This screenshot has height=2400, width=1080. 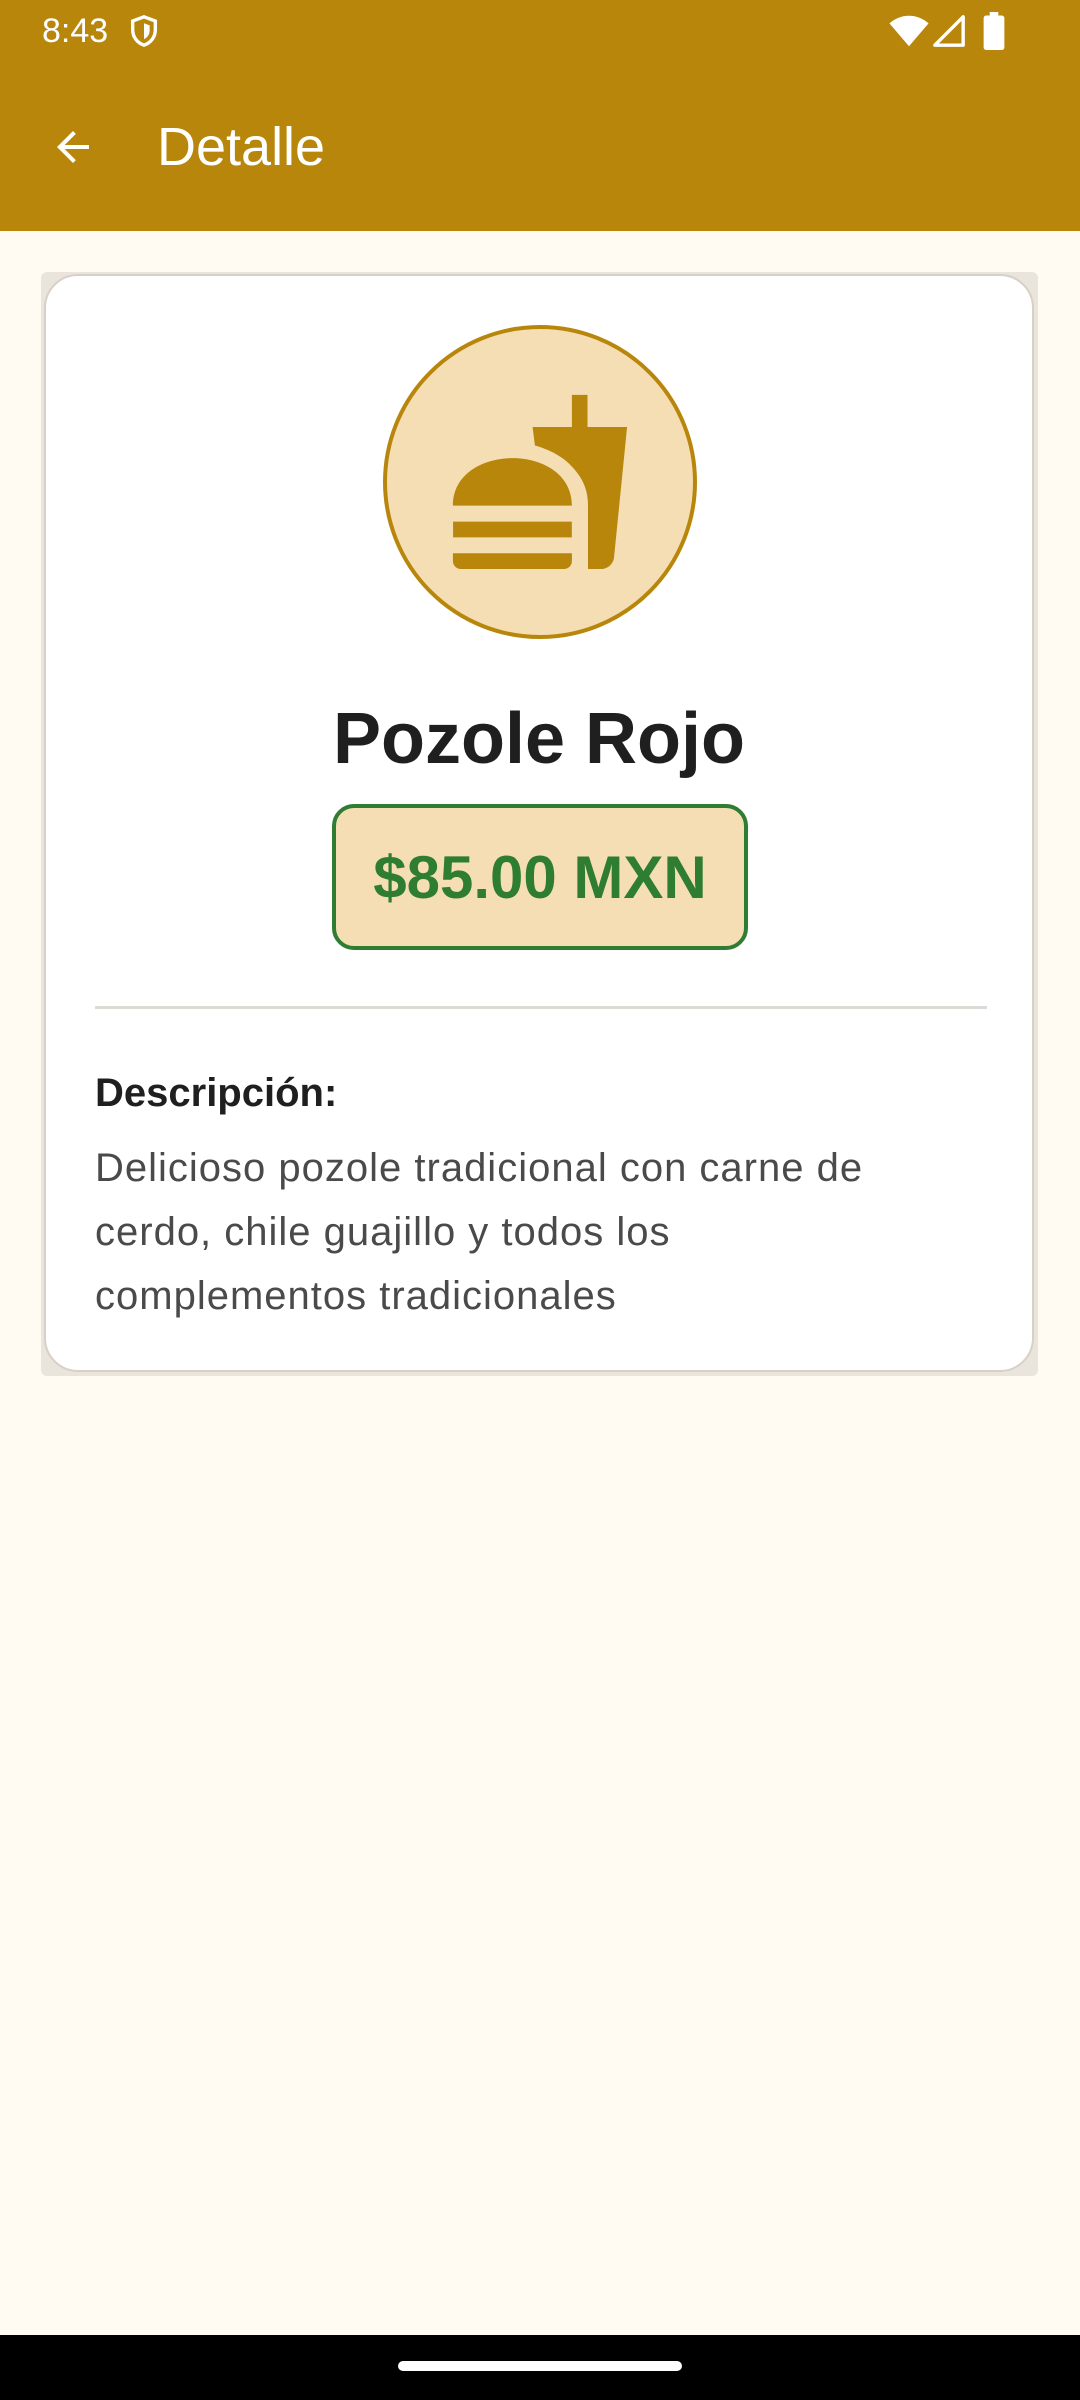 What do you see at coordinates (75, 31) in the screenshot?
I see `status-time: 8:43` at bounding box center [75, 31].